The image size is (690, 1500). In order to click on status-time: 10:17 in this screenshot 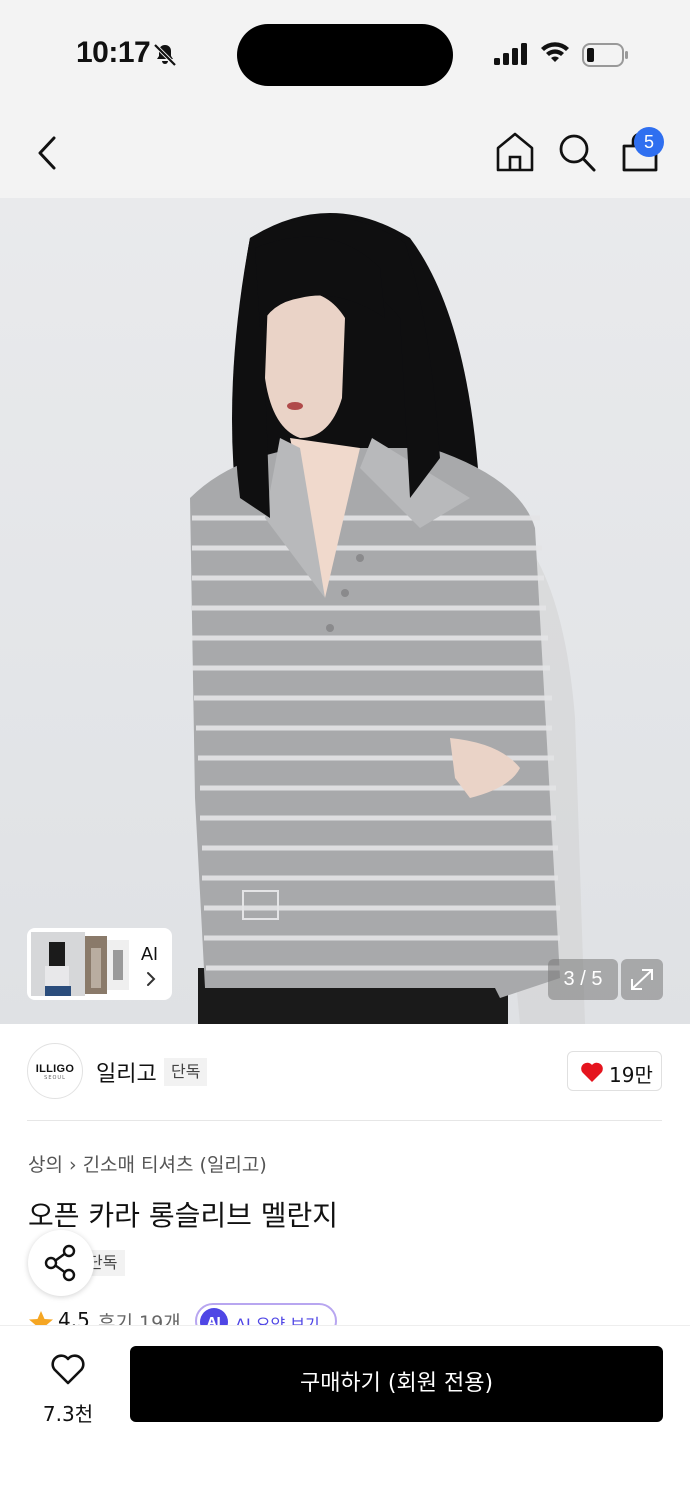, I will do `click(113, 52)`.